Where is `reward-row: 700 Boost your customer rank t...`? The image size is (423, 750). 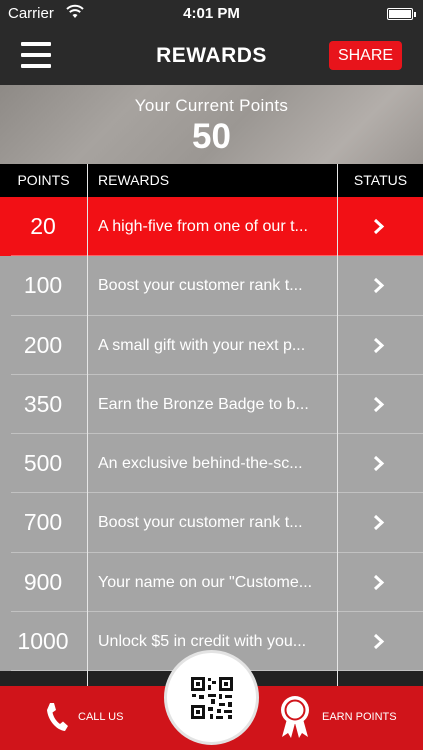 reward-row: 700 Boost your customer rank t... is located at coordinates (211, 523).